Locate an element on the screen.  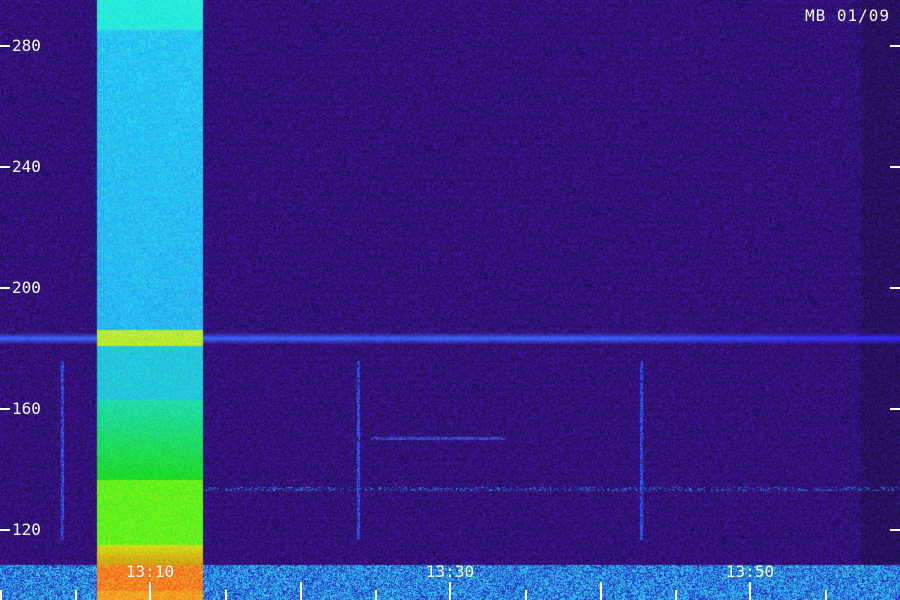
y-tick-label-280: 280 is located at coordinates (26, 45).